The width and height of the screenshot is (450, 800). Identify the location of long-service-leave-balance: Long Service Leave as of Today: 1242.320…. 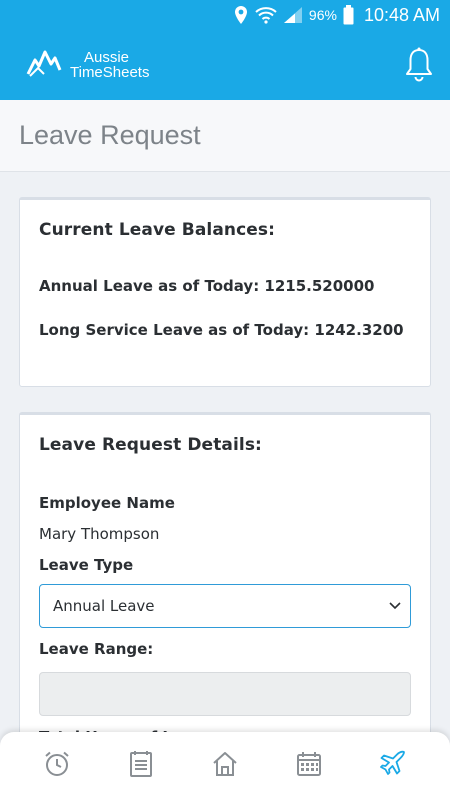
(221, 330).